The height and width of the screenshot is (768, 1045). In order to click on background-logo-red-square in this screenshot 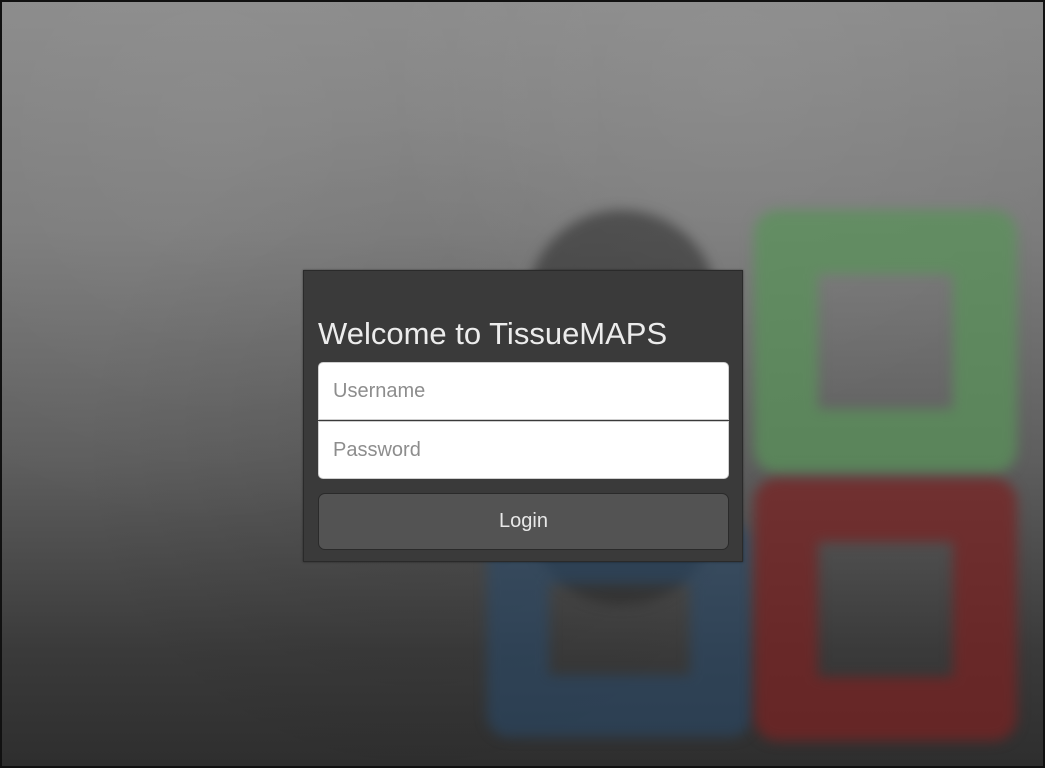, I will do `click(885, 609)`.